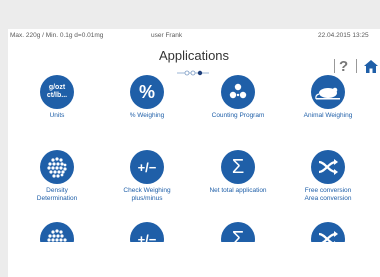  What do you see at coordinates (194, 55) in the screenshot?
I see `page-title: Applications` at bounding box center [194, 55].